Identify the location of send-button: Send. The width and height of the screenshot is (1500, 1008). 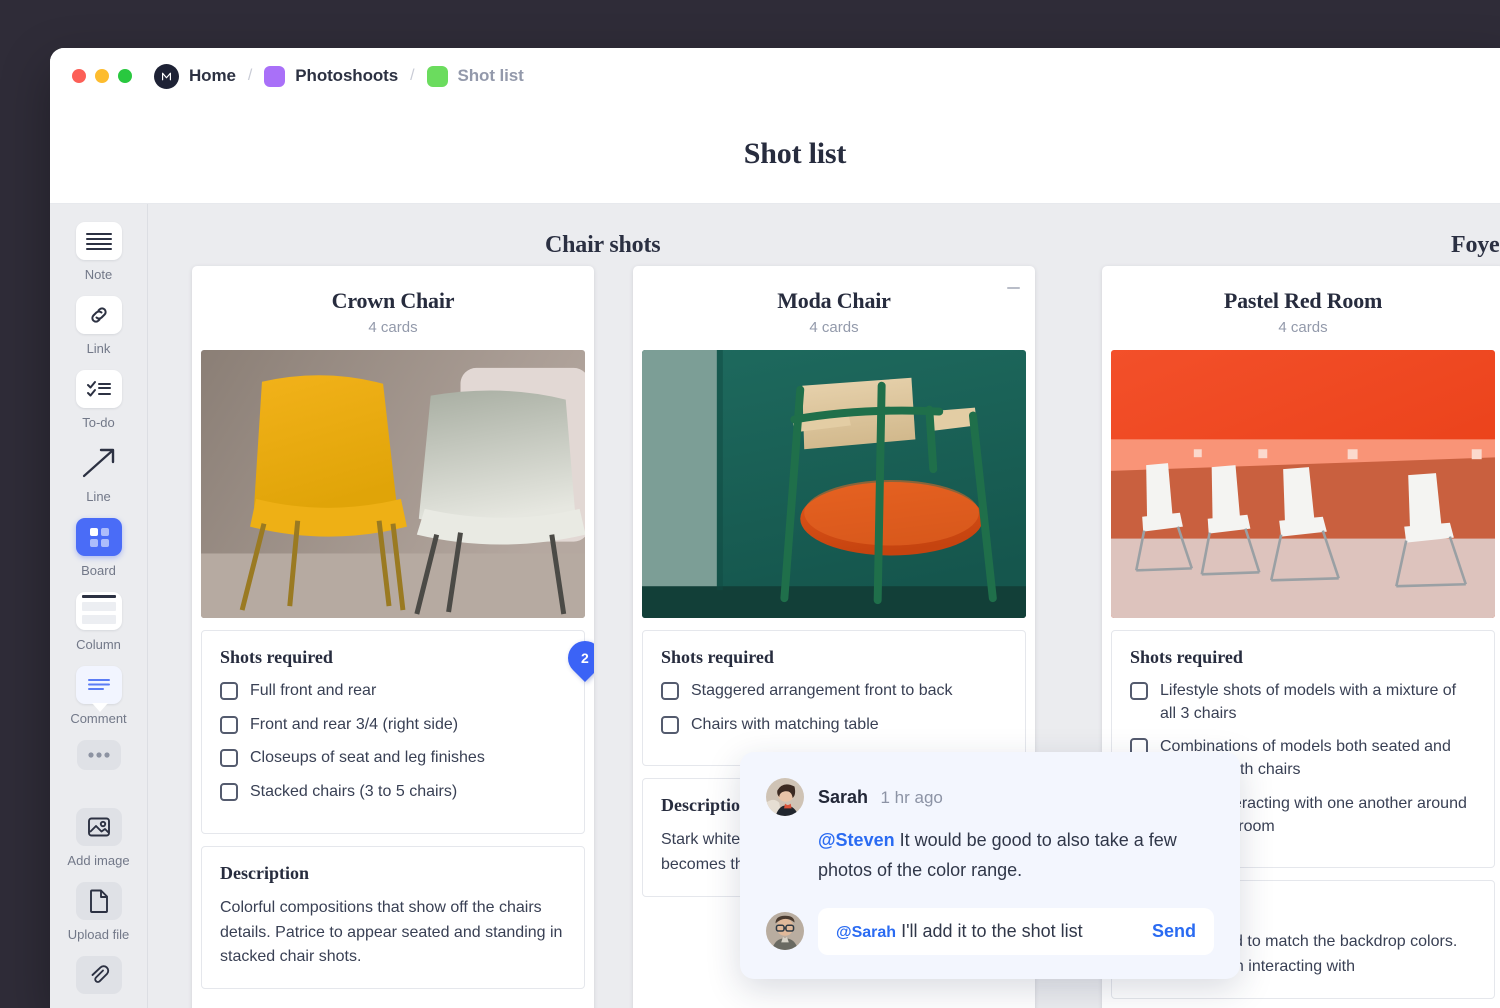
(1174, 931).